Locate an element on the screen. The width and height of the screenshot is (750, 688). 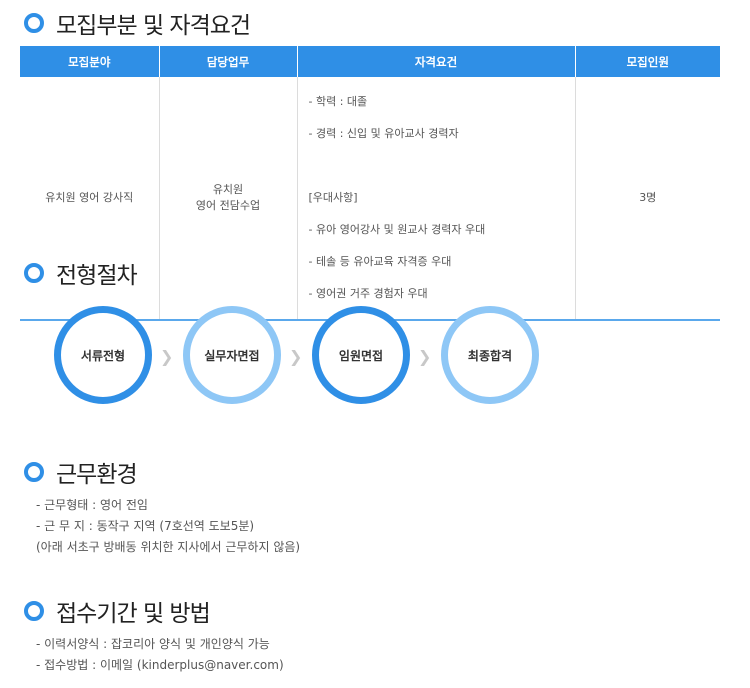
table-header-row: 모집분야 담당업무 자격요건 모집인원 is located at coordinates (370, 61).